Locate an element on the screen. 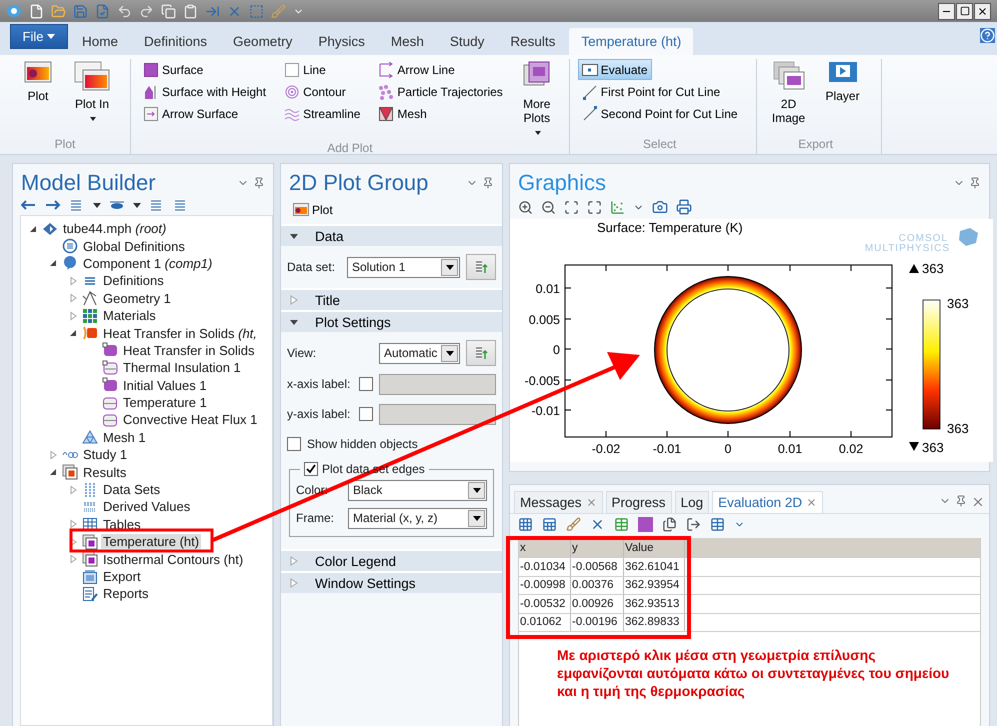  ribbon-tab: Mesh is located at coordinates (407, 41).